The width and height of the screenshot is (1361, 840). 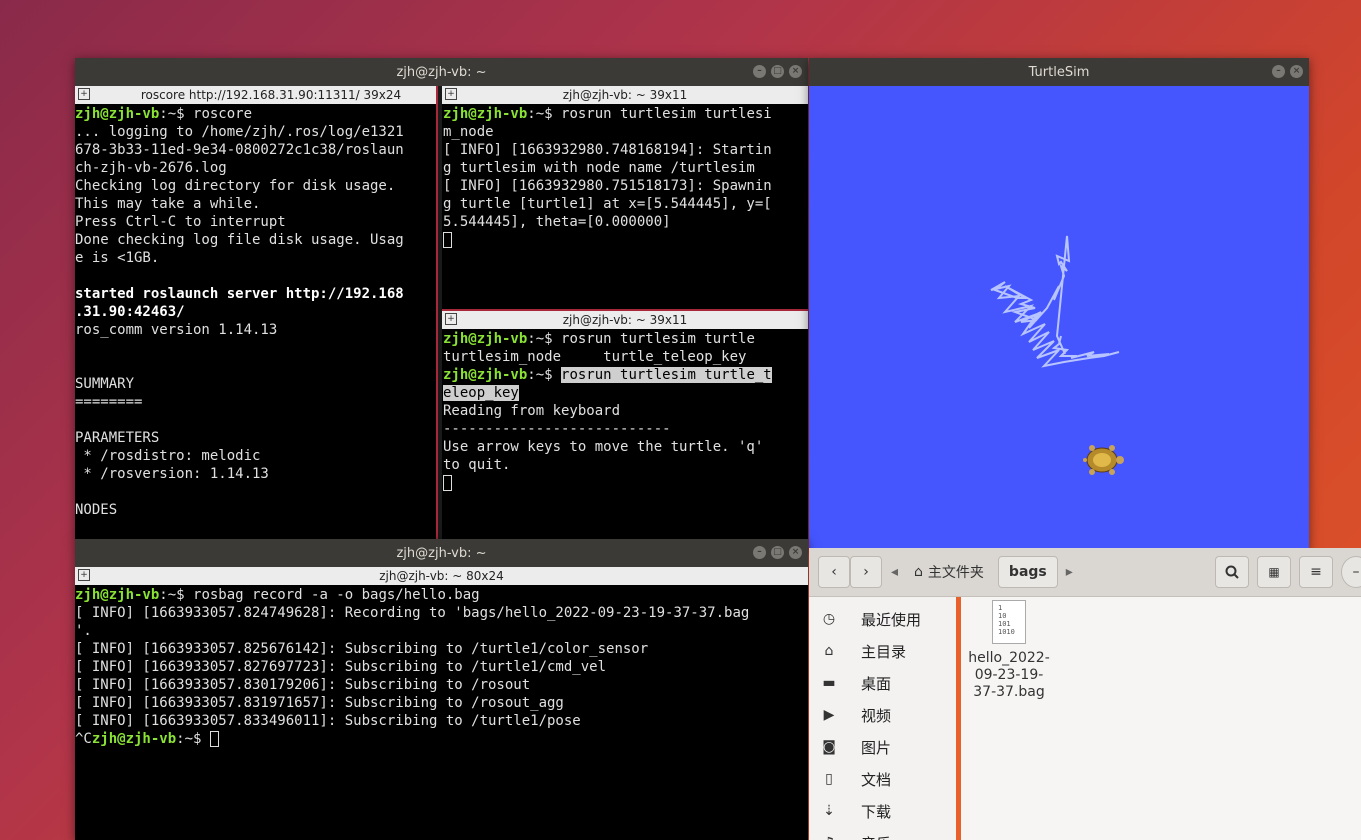 What do you see at coordinates (625, 357) in the screenshot?
I see `terminal-line: turtlesim_node turtle_teleop_key` at bounding box center [625, 357].